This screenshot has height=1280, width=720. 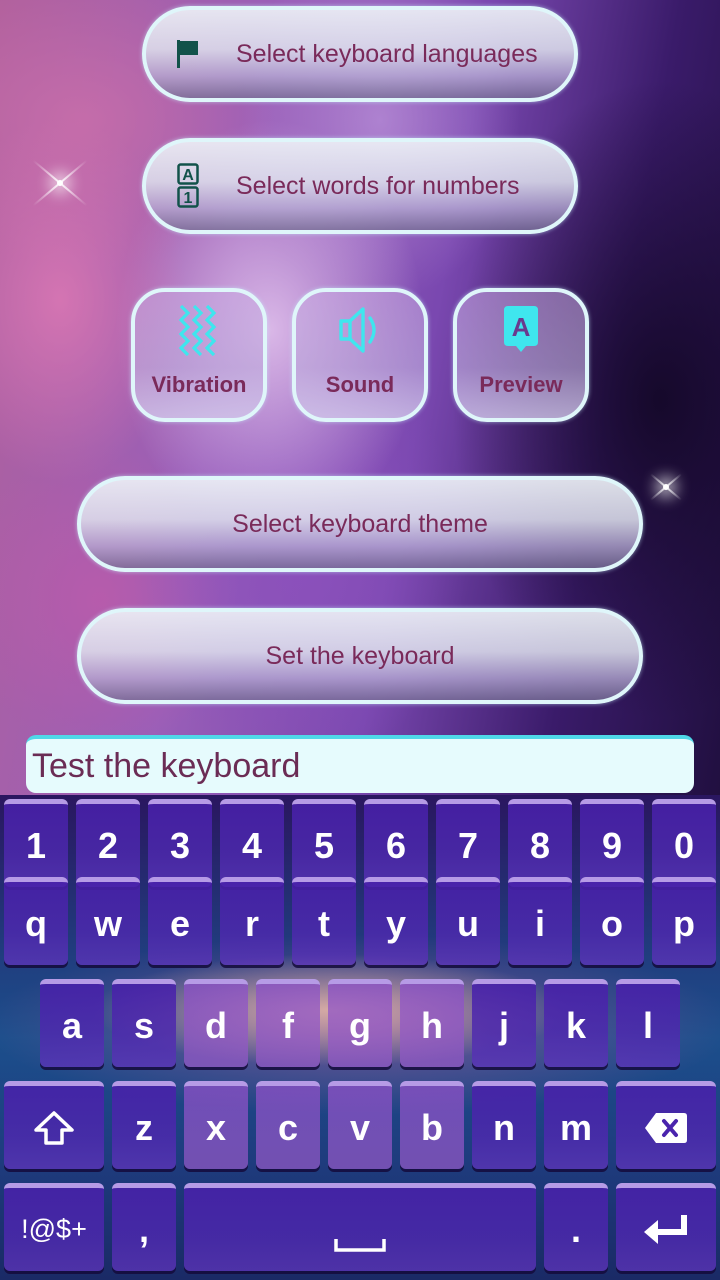 I want to click on comma-key: ,, so click(x=144, y=1227).